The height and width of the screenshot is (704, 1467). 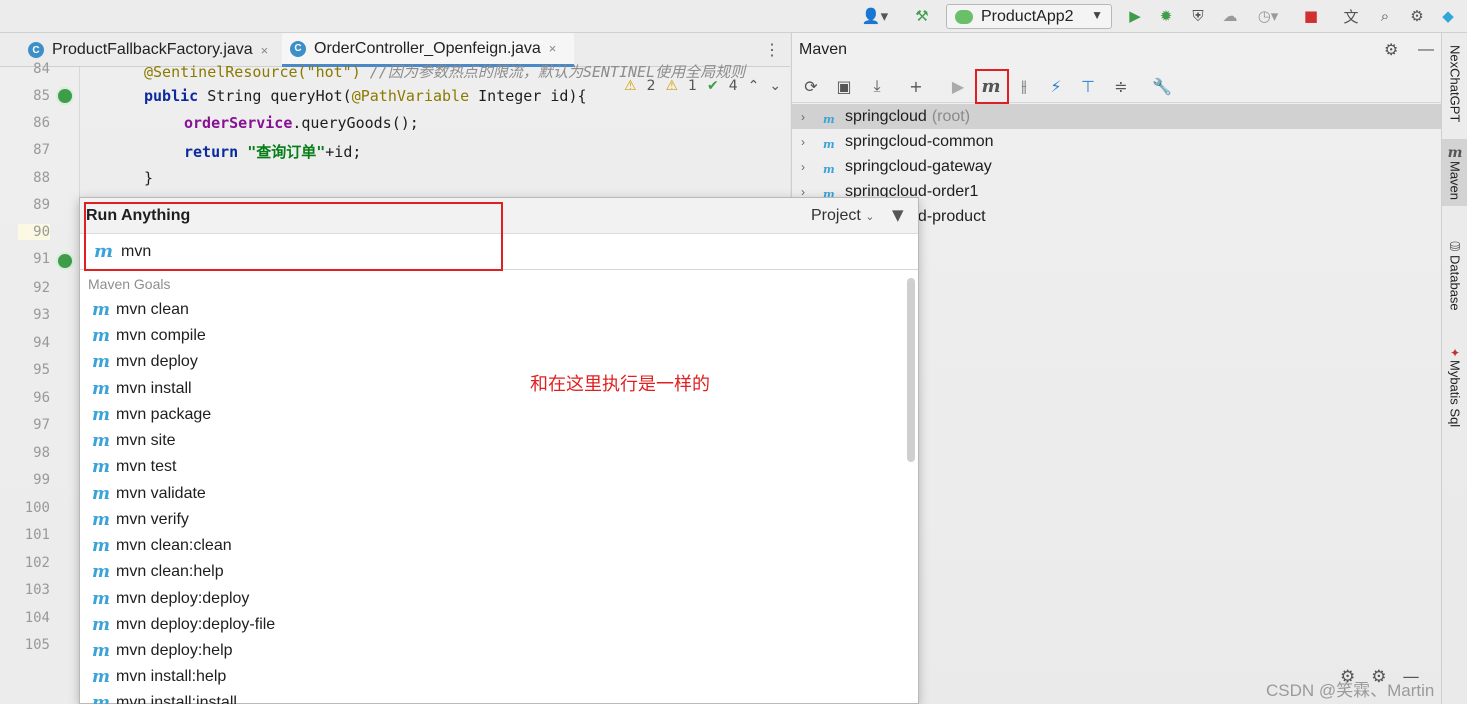 What do you see at coordinates (183, 598) in the screenshot?
I see `goal-label: mvn deploy:deploy` at bounding box center [183, 598].